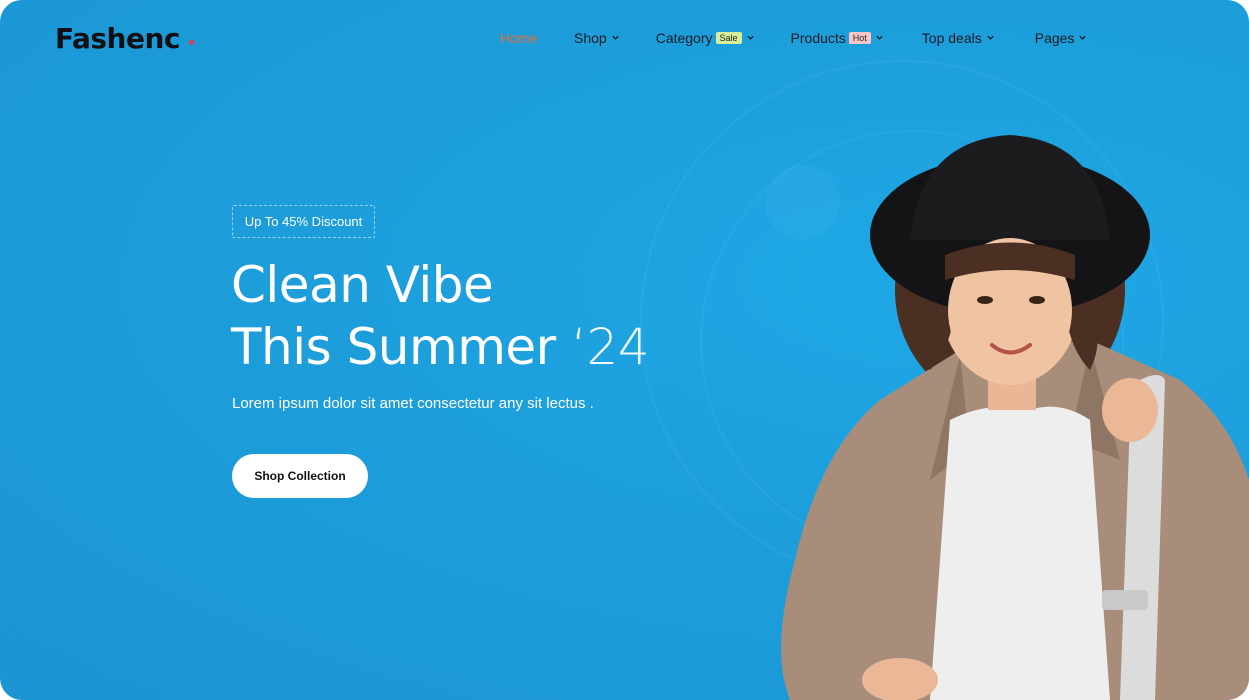 This screenshot has width=1249, height=700. I want to click on discount-tag: Up To 45% Discount, so click(303, 221).